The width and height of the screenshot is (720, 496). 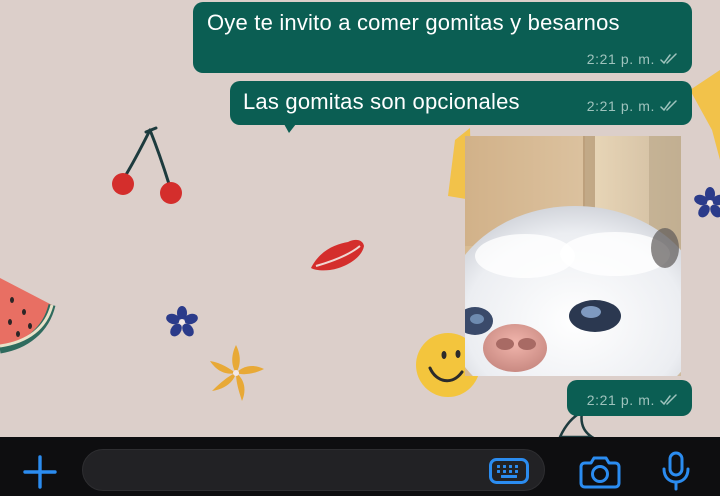 I want to click on message-input, so click(x=293, y=471).